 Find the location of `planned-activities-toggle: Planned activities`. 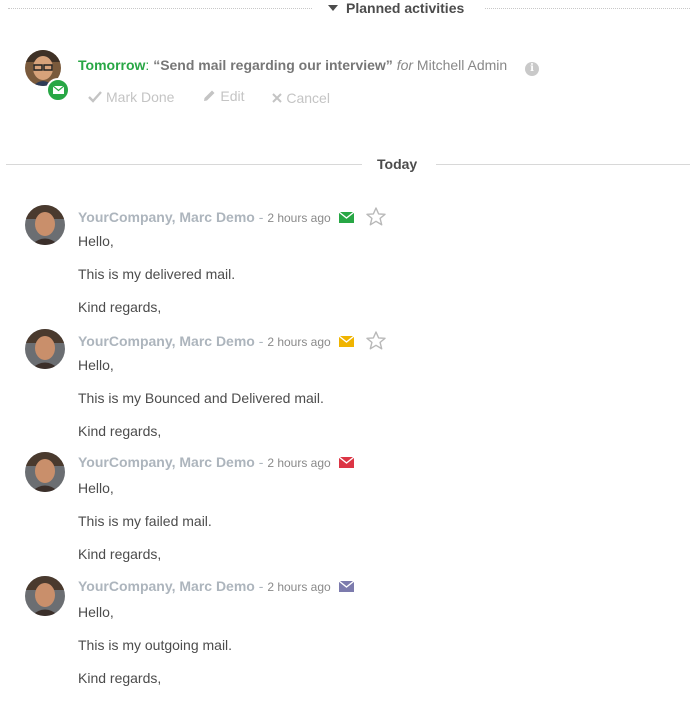

planned-activities-toggle: Planned activities is located at coordinates (396, 8).